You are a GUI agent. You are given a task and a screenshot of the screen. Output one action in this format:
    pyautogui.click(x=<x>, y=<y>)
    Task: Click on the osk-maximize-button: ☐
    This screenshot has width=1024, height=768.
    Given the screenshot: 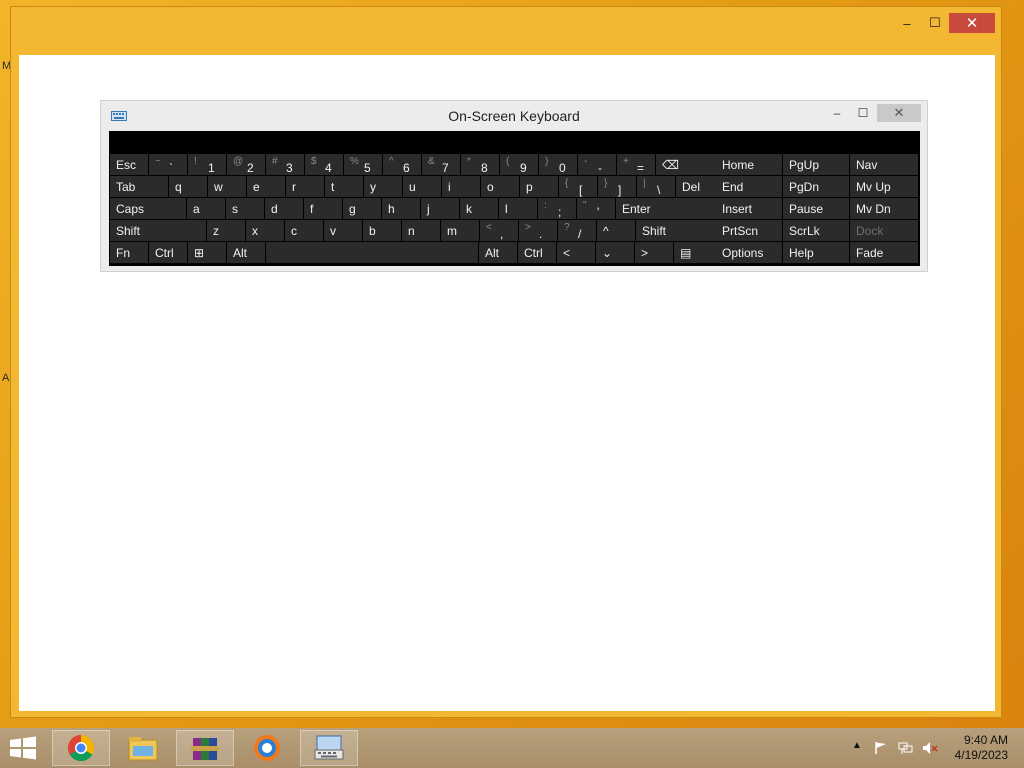 What is the action you would take?
    pyautogui.click(x=863, y=113)
    